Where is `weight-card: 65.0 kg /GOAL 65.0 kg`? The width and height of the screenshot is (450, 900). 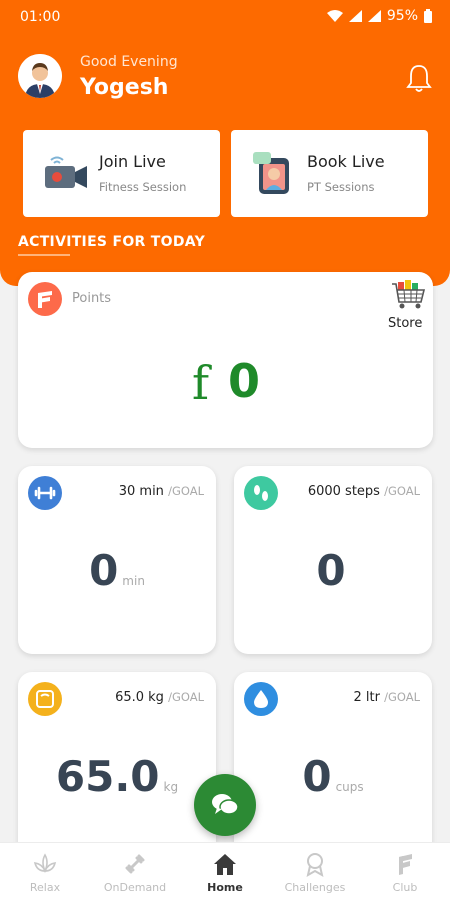 weight-card: 65.0 kg /GOAL 65.0 kg is located at coordinates (117, 766).